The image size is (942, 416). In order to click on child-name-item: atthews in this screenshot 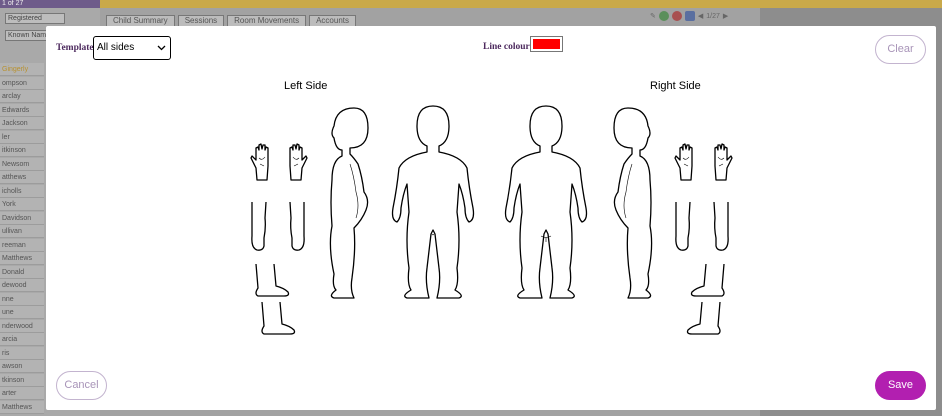, I will do `click(22, 177)`.